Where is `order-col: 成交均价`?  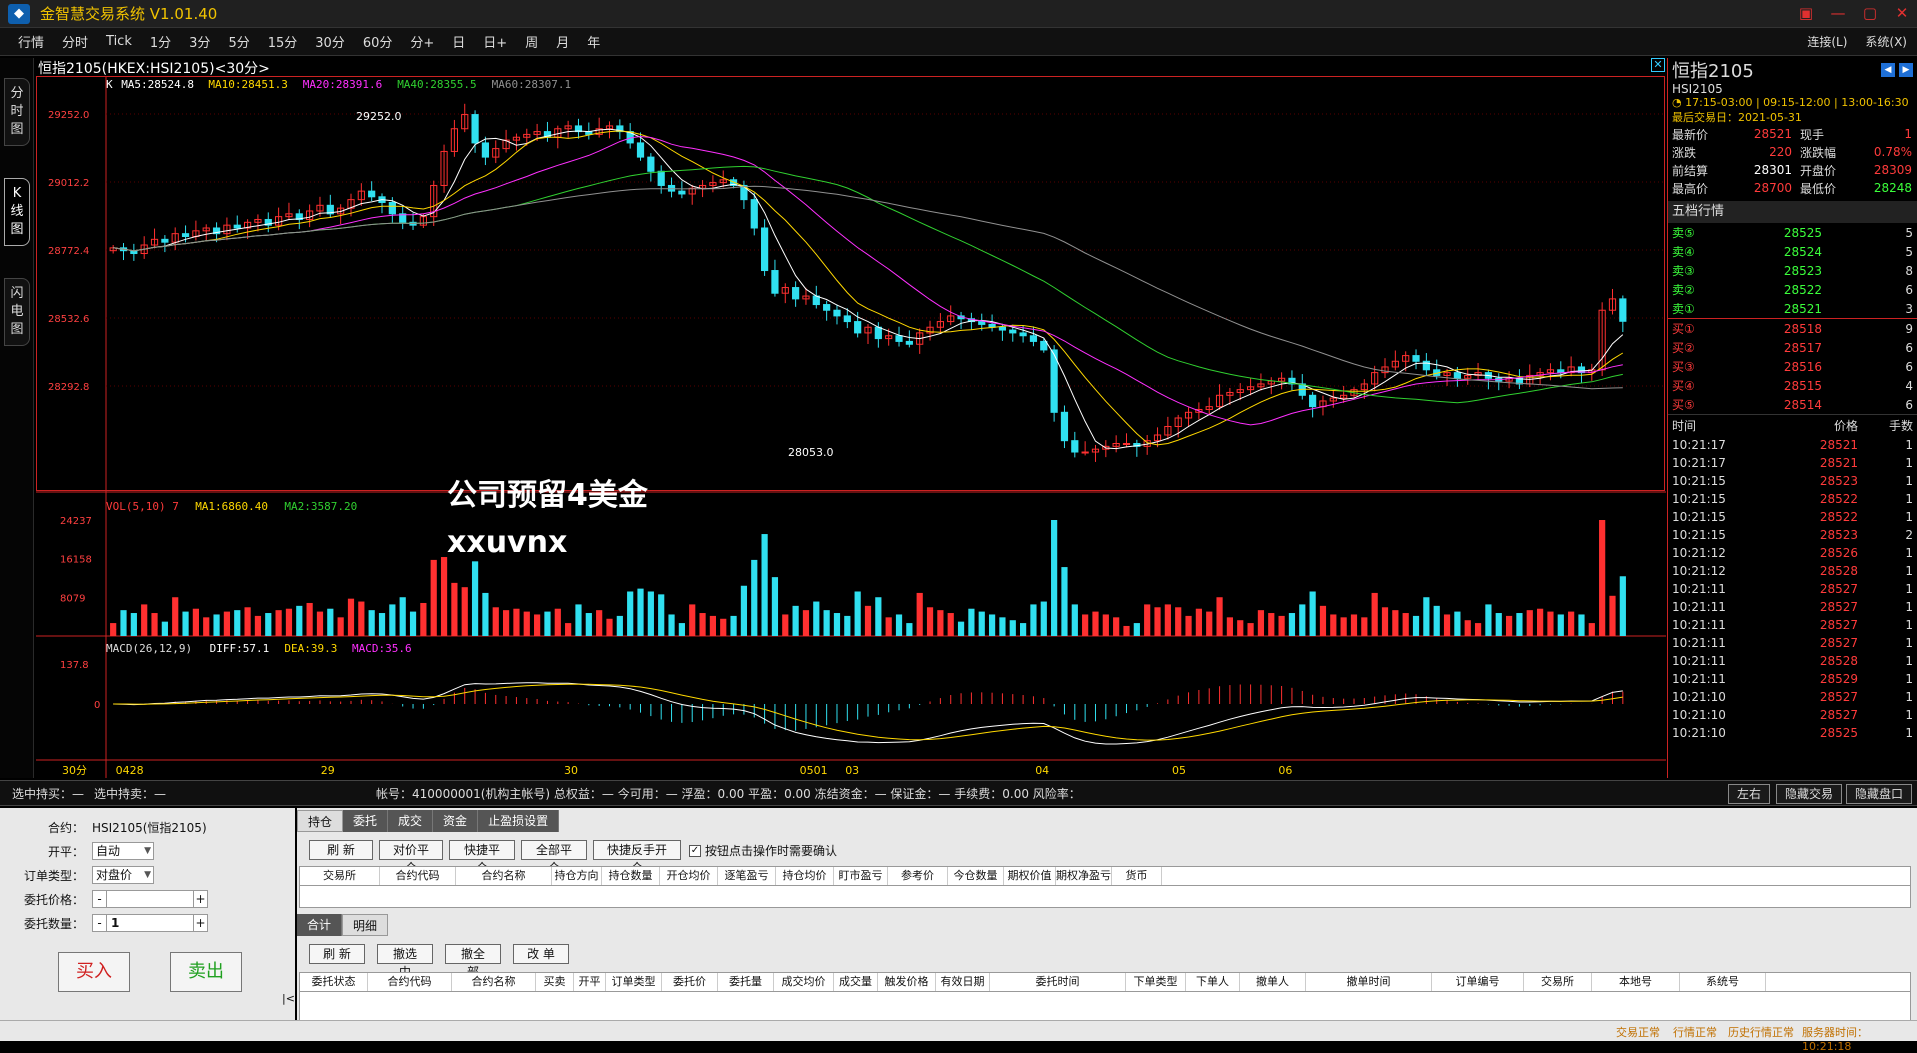
order-col: 成交均价 is located at coordinates (804, 982).